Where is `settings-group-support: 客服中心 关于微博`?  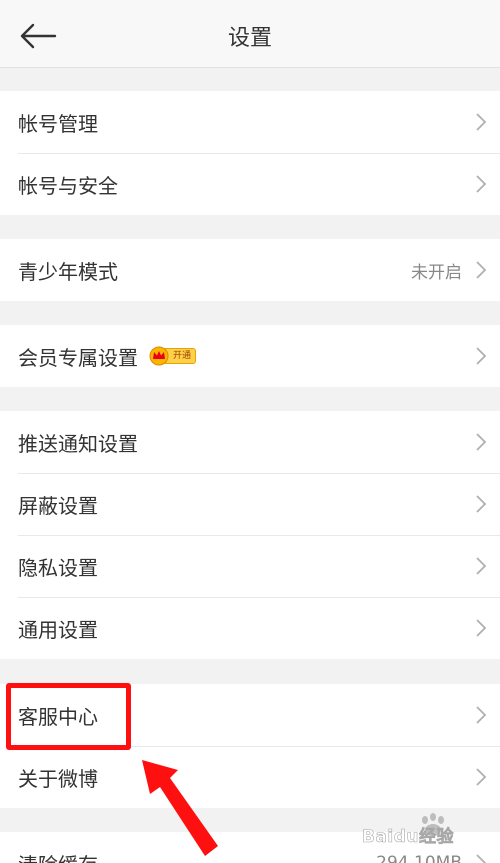 settings-group-support: 客服中心 关于微博 is located at coordinates (250, 746).